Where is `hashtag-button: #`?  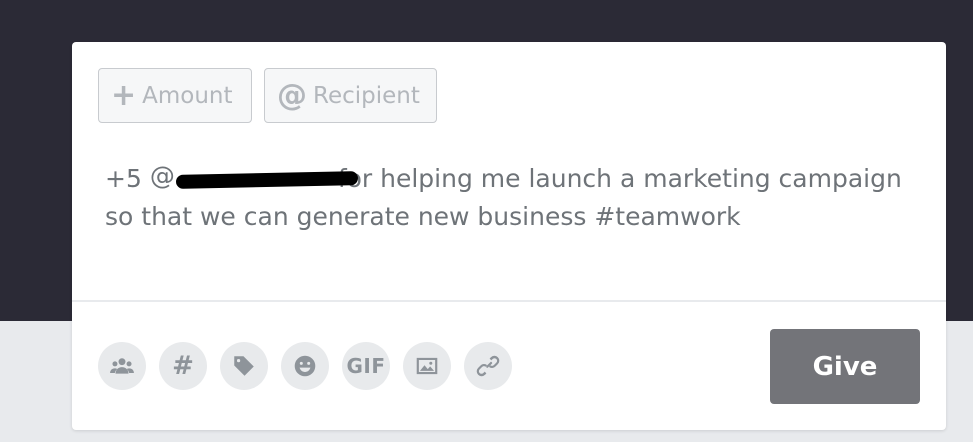 hashtag-button: # is located at coordinates (183, 366).